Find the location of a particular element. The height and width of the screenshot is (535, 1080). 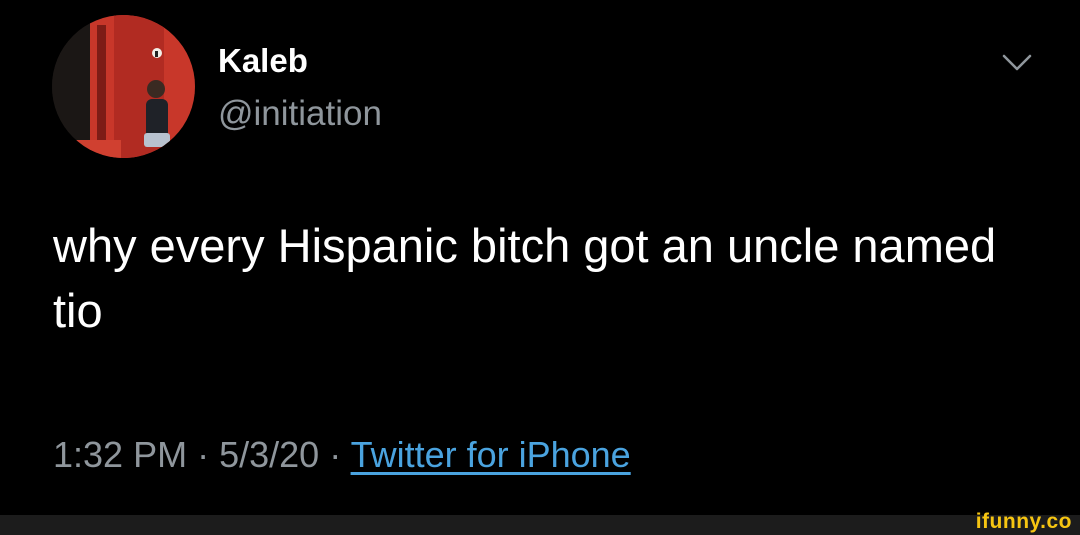

watermark-logo: ifunny.co is located at coordinates (1023, 521).